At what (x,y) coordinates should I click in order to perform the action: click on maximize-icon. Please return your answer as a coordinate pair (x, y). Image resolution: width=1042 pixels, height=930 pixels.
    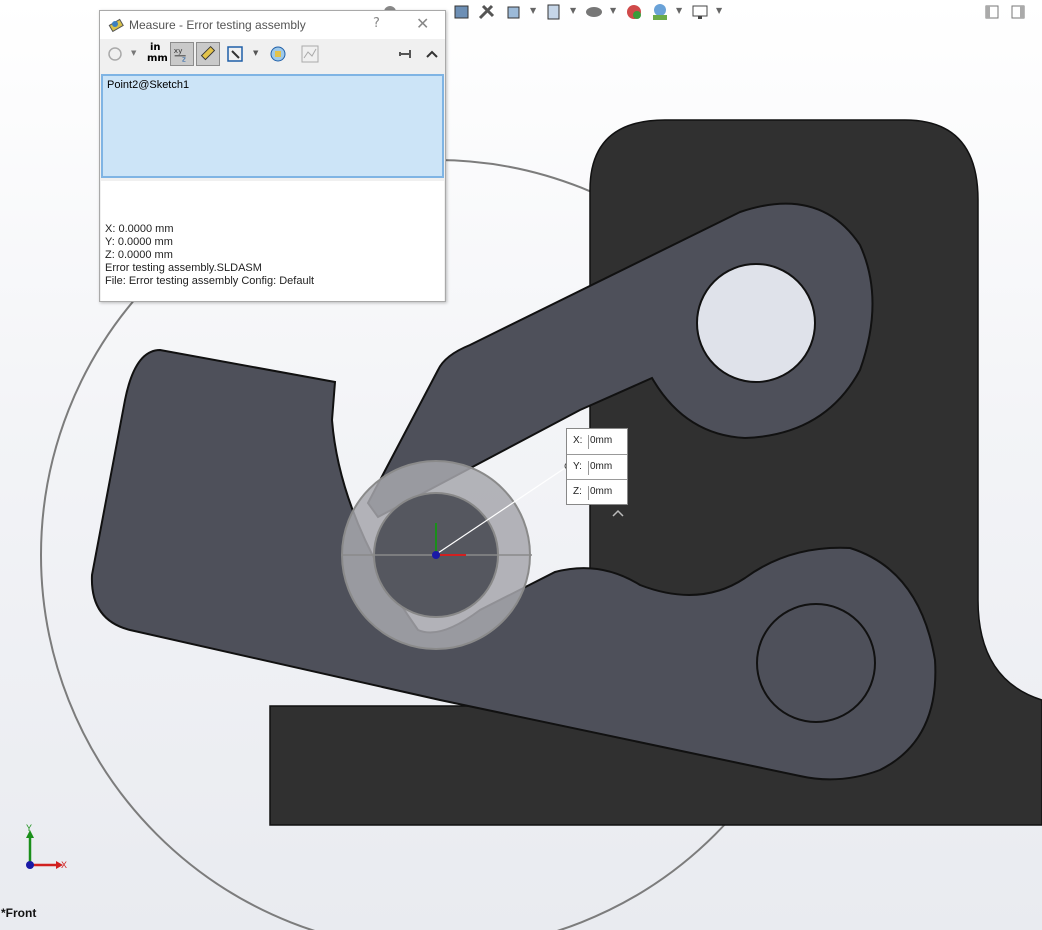
    Looking at the image, I should click on (1018, 12).